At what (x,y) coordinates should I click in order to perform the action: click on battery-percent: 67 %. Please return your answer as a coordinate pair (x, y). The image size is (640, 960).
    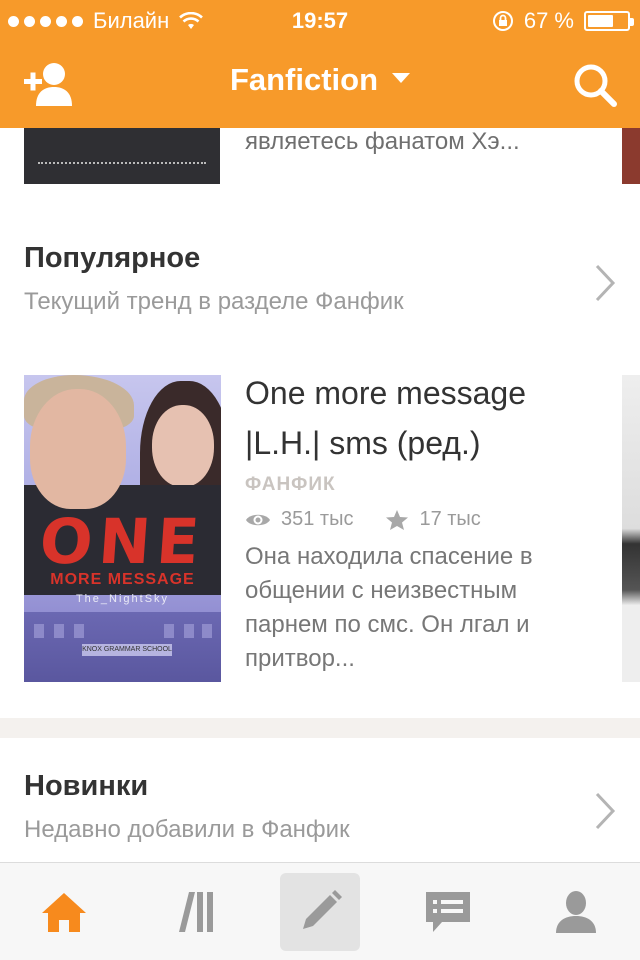
    Looking at the image, I should click on (548, 20).